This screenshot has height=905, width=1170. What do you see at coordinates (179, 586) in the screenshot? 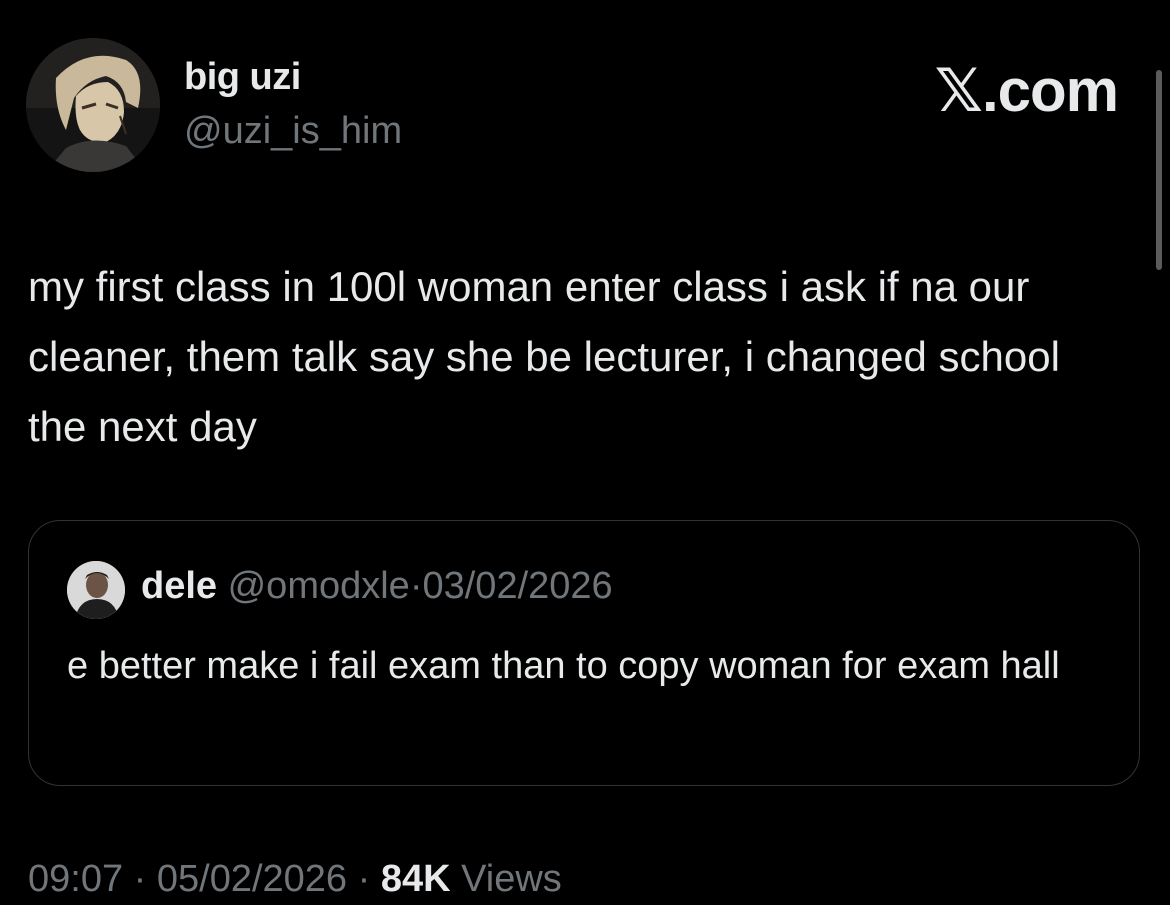
I see `quote-display-name: dele` at bounding box center [179, 586].